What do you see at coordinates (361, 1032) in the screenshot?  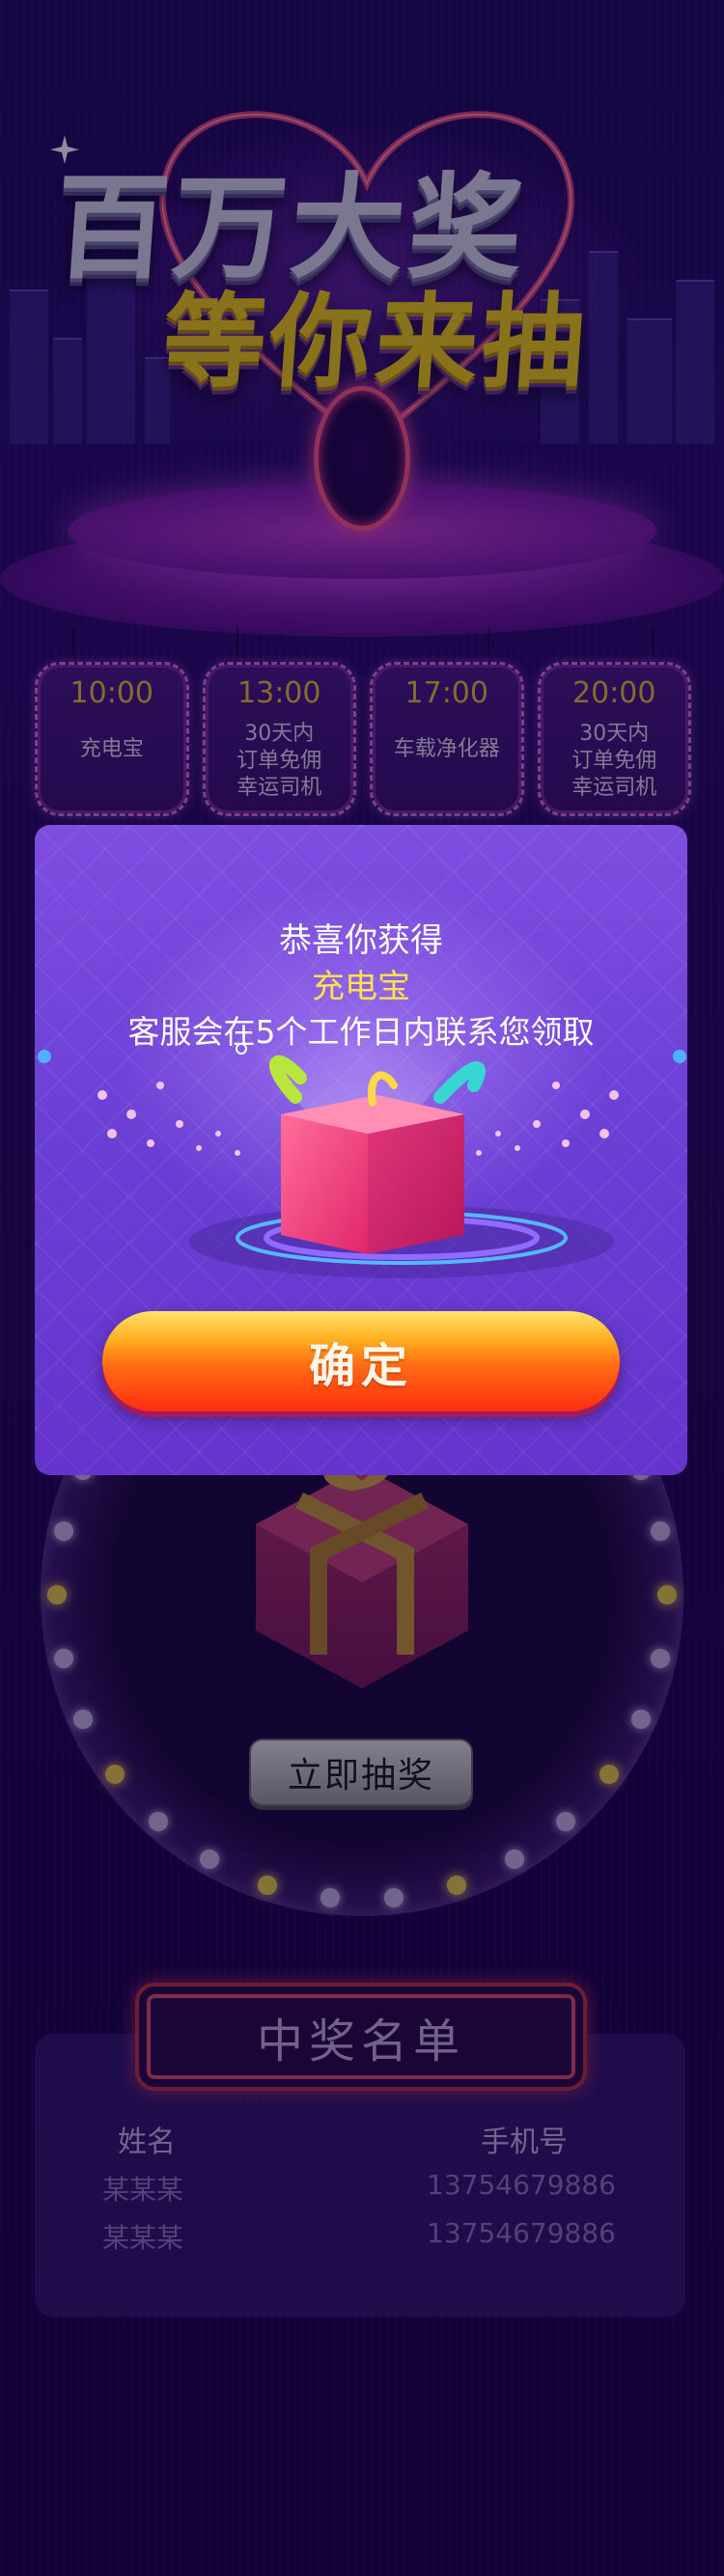 I see `modal-contact-note: 客服会在5个工作日内联系您领取` at bounding box center [361, 1032].